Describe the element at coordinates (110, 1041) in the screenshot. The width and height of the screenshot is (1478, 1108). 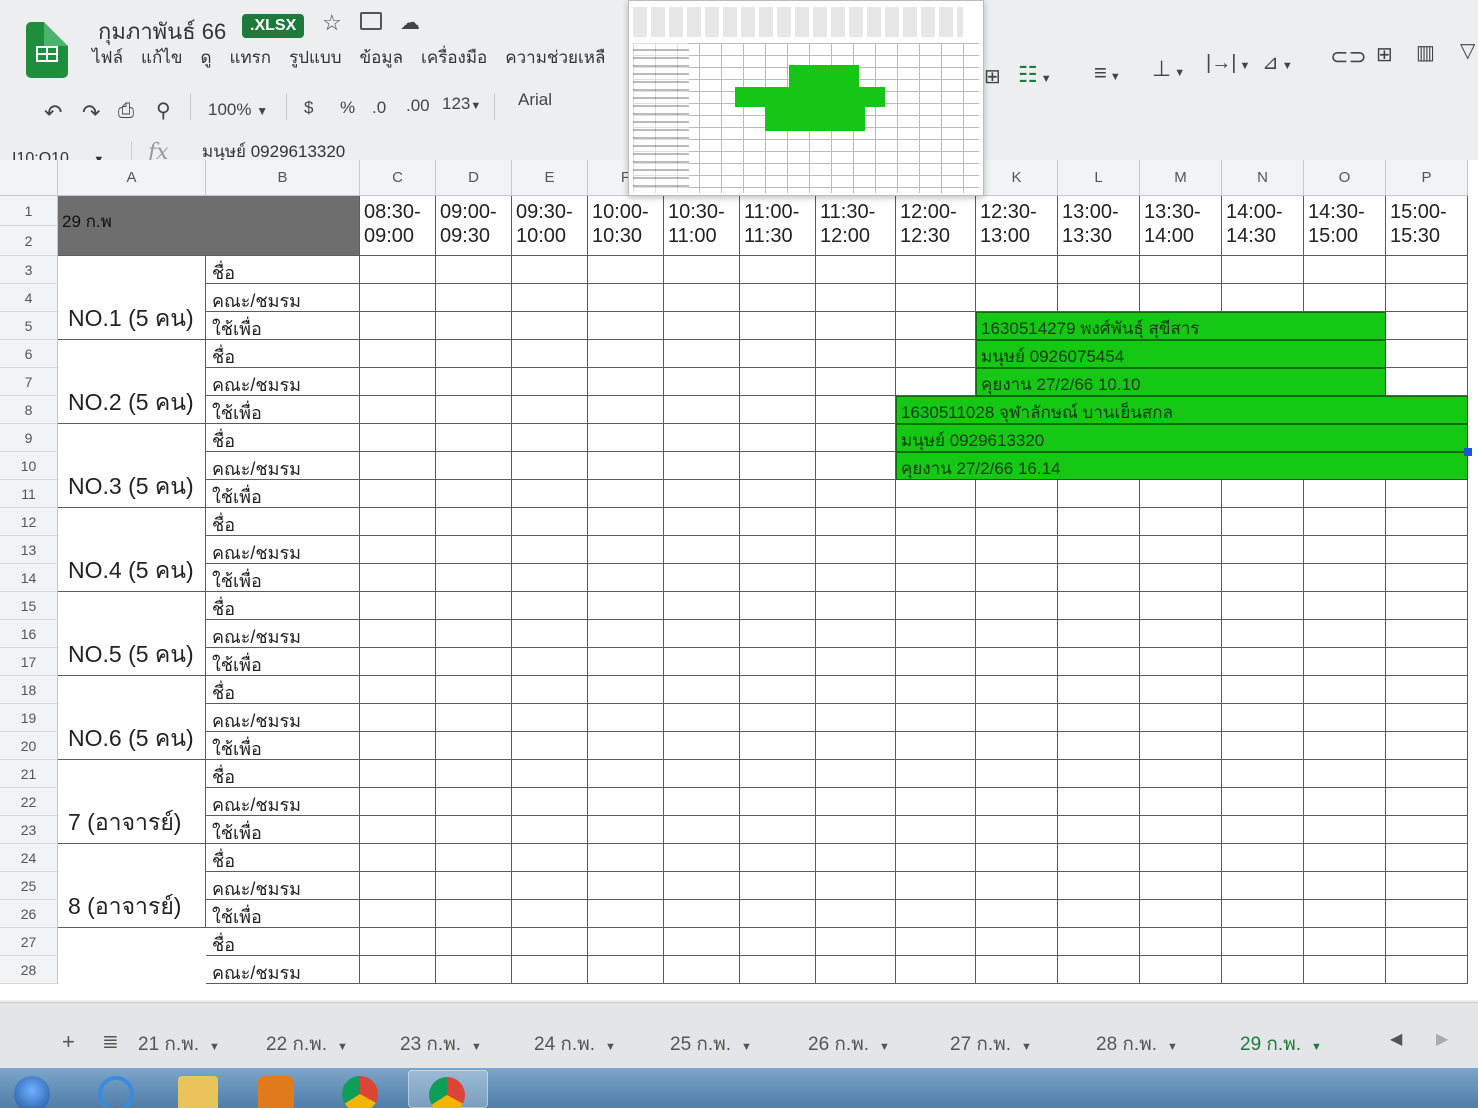
I see `all-sheets-icon: ≣` at that location.